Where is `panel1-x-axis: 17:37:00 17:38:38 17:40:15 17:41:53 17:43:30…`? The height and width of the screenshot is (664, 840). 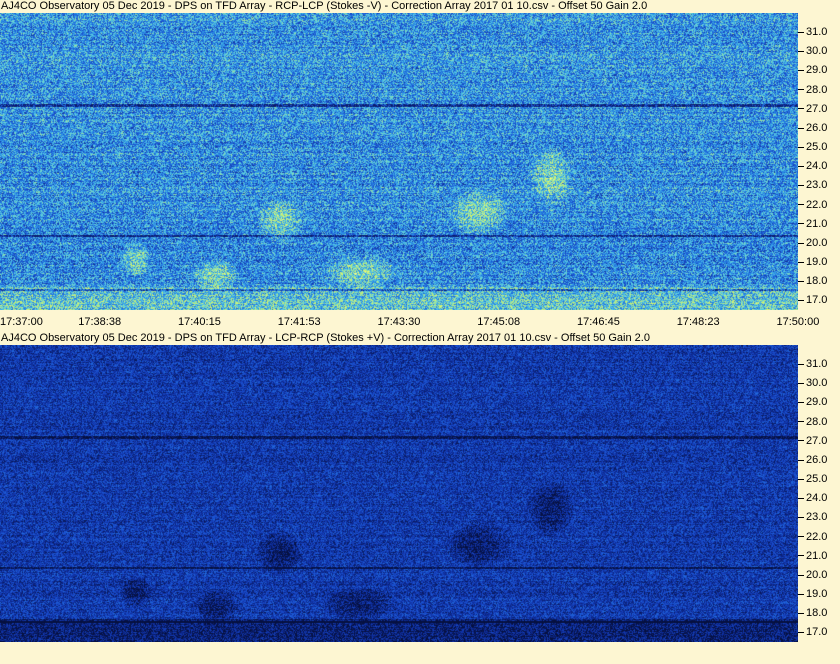 panel1-x-axis: 17:37:00 17:38:38 17:40:15 17:41:53 17:43:30… is located at coordinates (420, 321).